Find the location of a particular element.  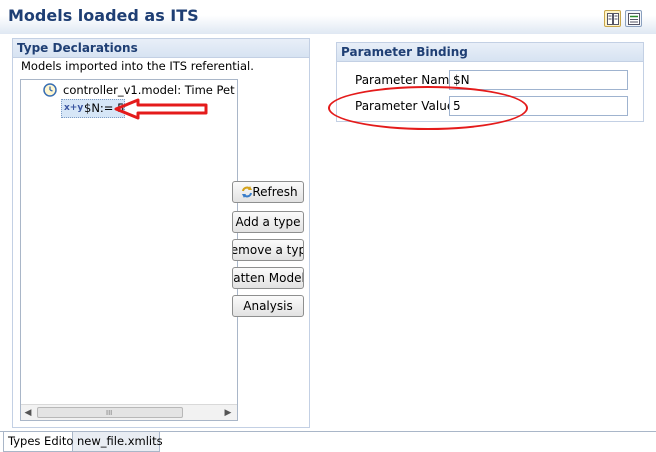

annotation-arrow-icon is located at coordinates (161, 109).